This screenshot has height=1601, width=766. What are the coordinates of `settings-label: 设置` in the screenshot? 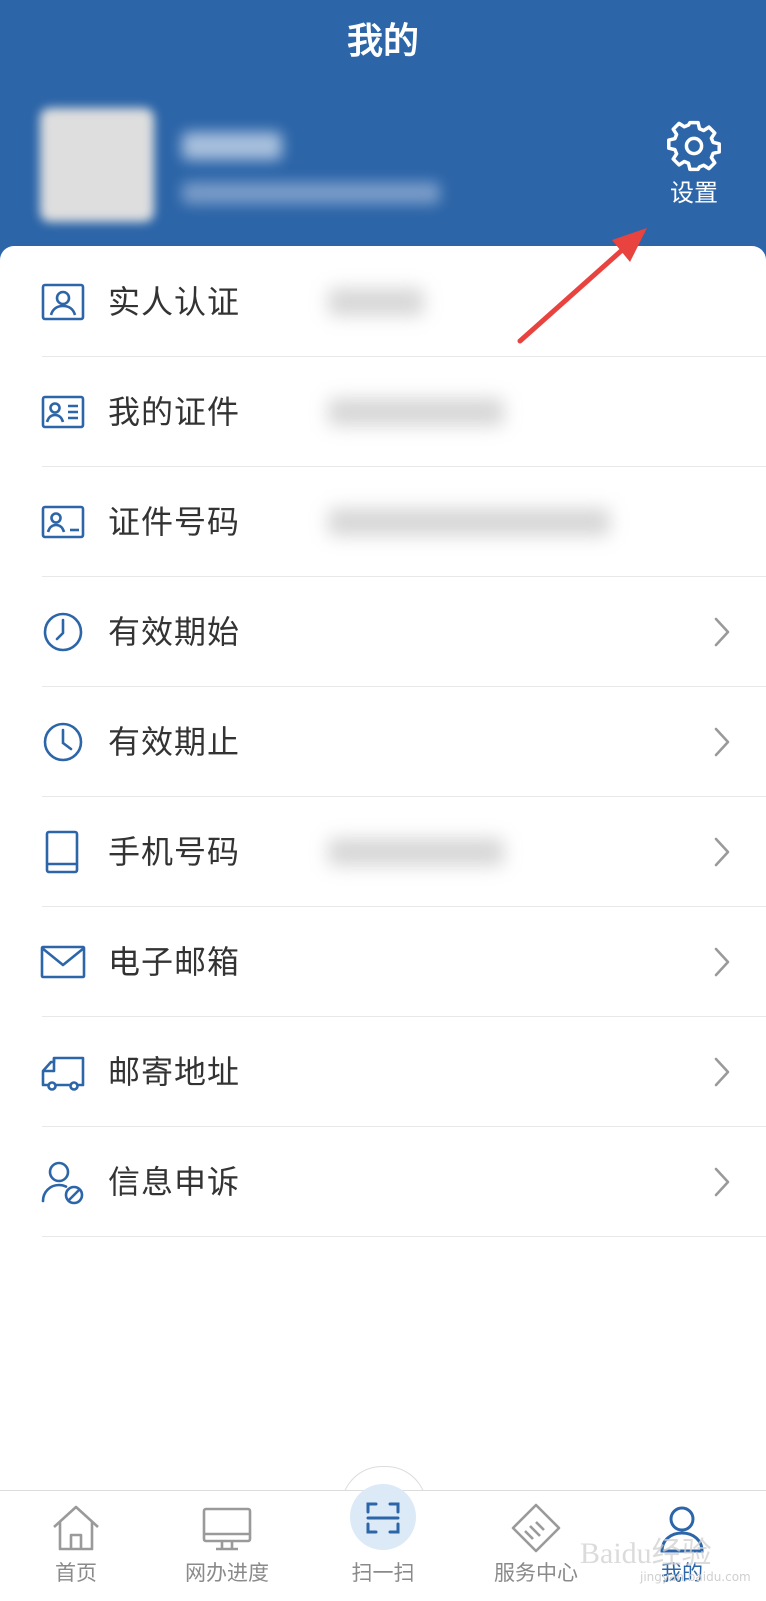 It's located at (694, 193).